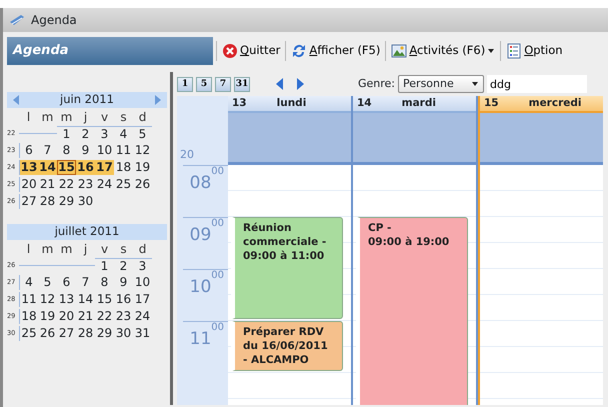 The image size is (608, 407). Describe the element at coordinates (335, 51) in the screenshot. I see `toolbar-button: Afficher (F5)` at that location.